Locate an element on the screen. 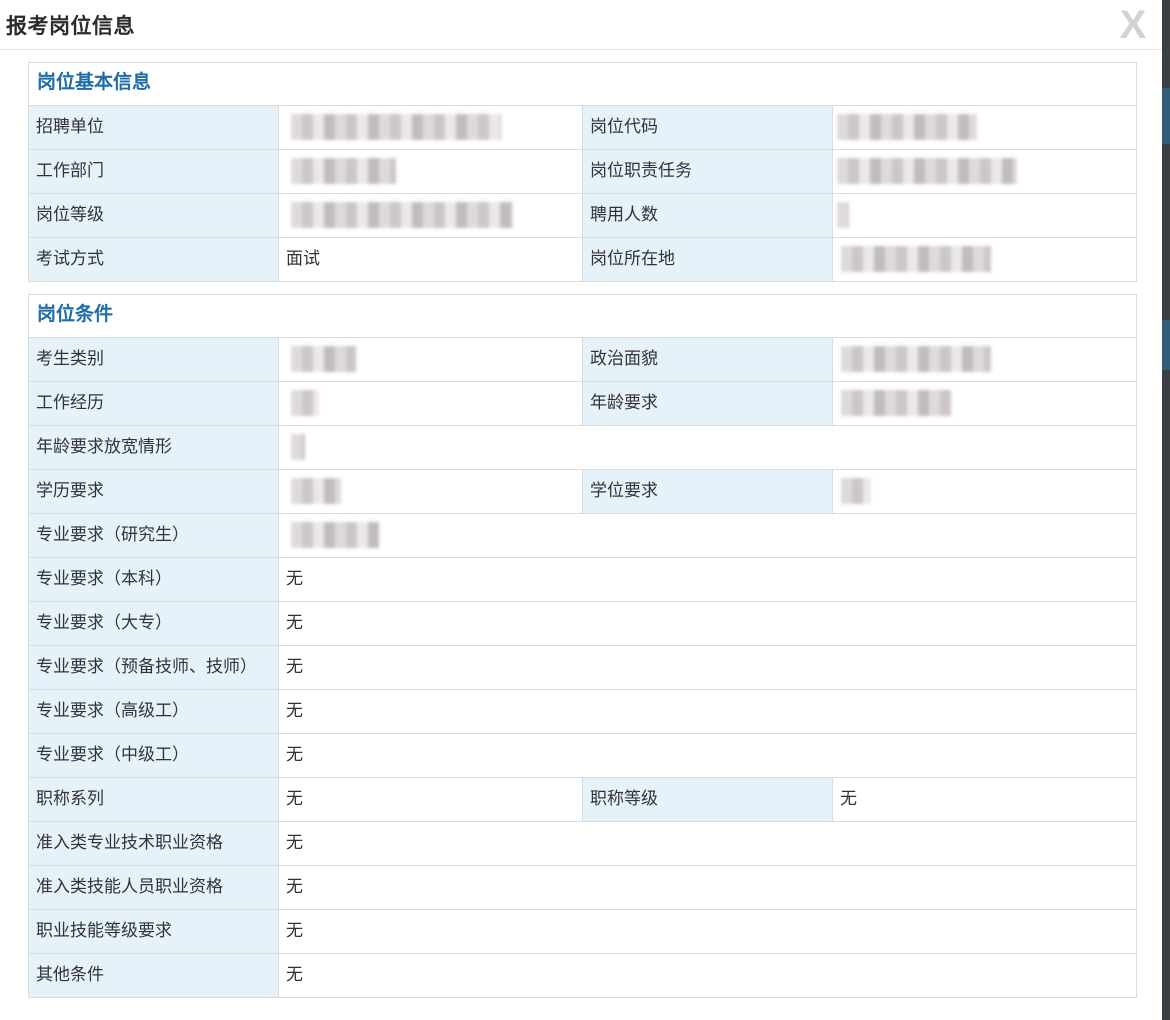 The height and width of the screenshot is (1020, 1170). table-row: 考试方式 面试 岗位所在地 is located at coordinates (582, 260).